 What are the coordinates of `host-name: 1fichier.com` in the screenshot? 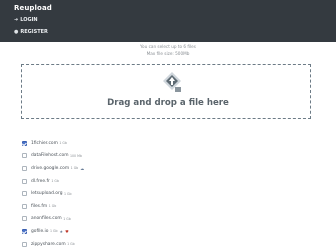 It's located at (44, 143).